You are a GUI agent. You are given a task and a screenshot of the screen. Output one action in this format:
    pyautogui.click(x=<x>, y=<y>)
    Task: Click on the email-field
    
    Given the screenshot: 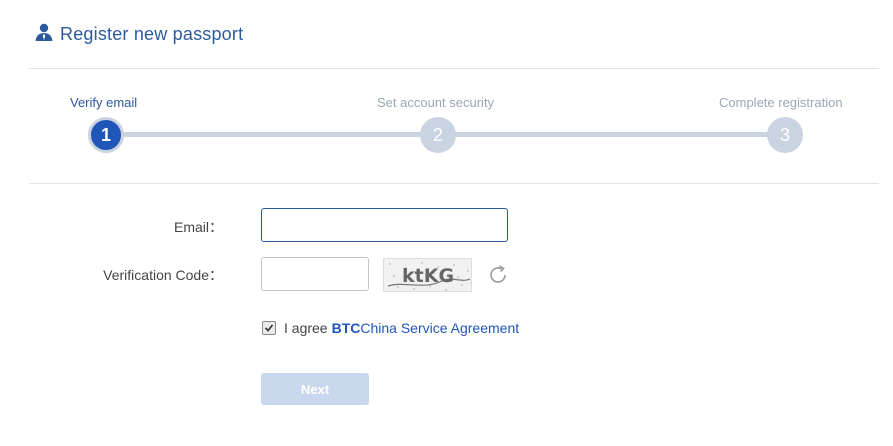 What is the action you would take?
    pyautogui.click(x=384, y=225)
    